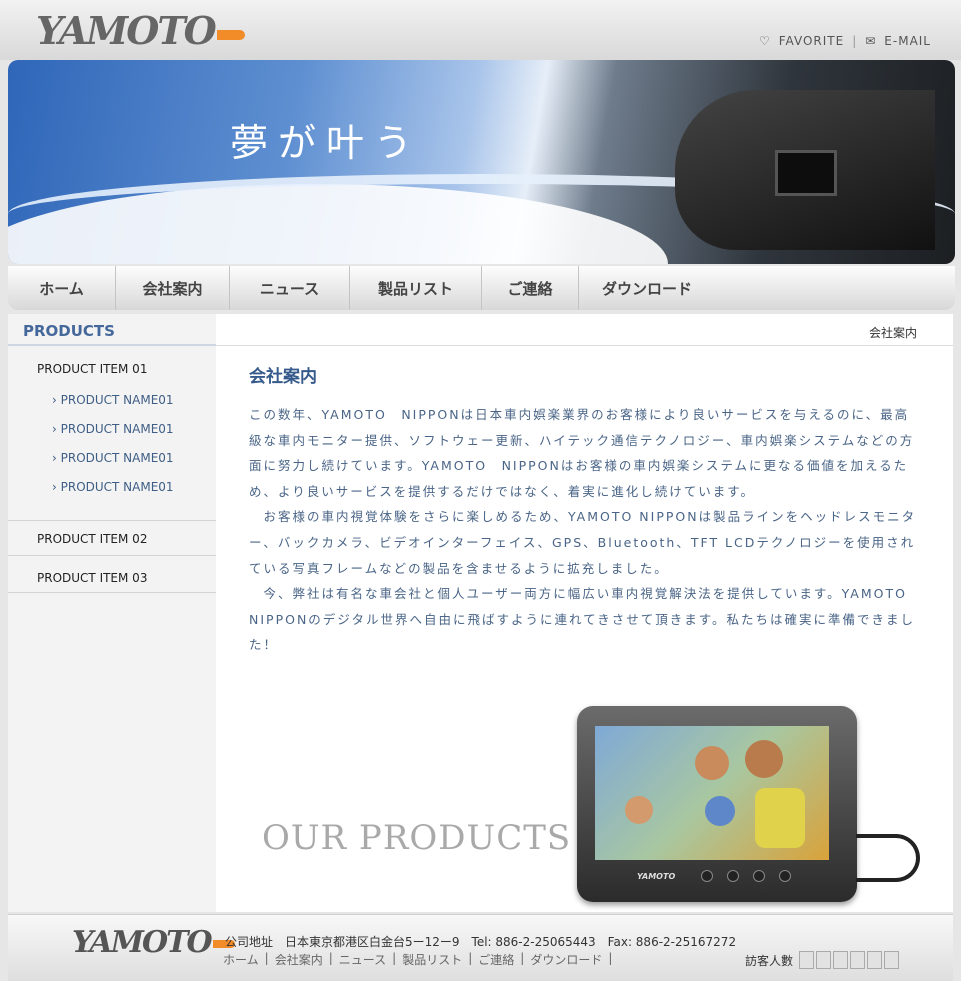 Image resolution: width=961 pixels, height=981 pixels. I want to click on monitor-brand-label: YAMOTO, so click(656, 876).